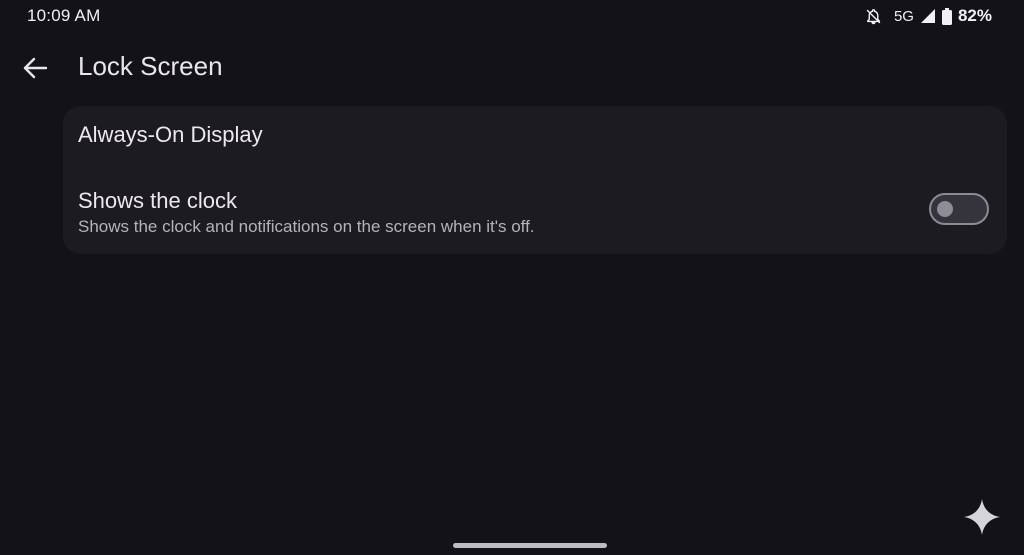 This screenshot has width=1024, height=555. What do you see at coordinates (982, 517) in the screenshot?
I see `sparkle-icon` at bounding box center [982, 517].